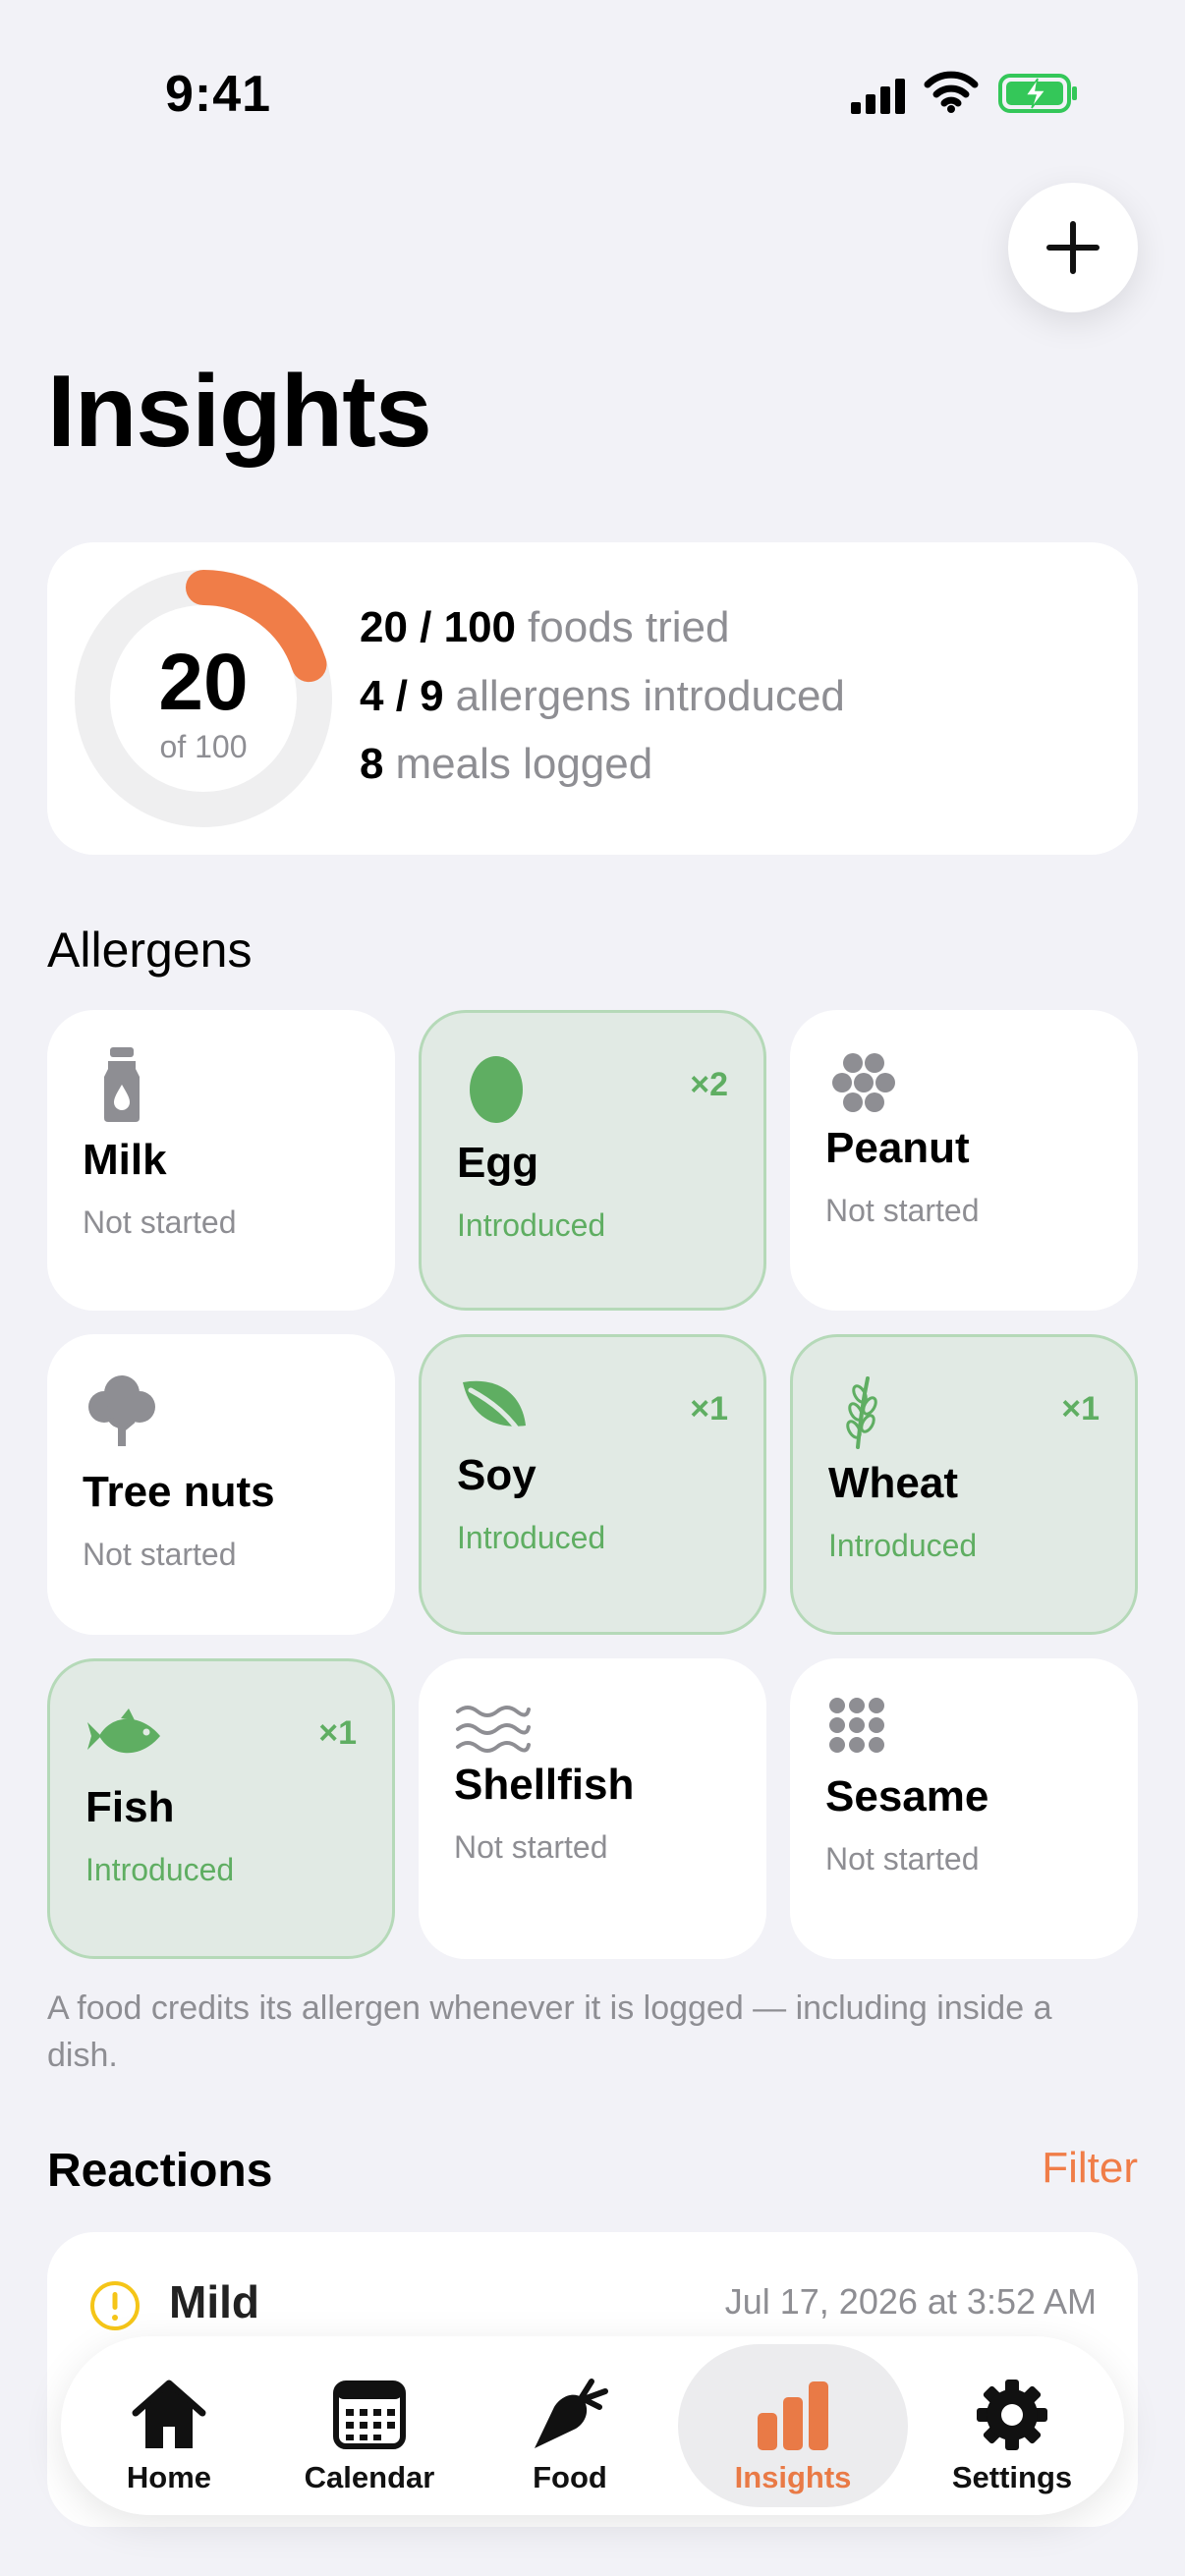 This screenshot has width=1185, height=2576. What do you see at coordinates (204, 682) in the screenshot?
I see `progress-ring-value: 20` at bounding box center [204, 682].